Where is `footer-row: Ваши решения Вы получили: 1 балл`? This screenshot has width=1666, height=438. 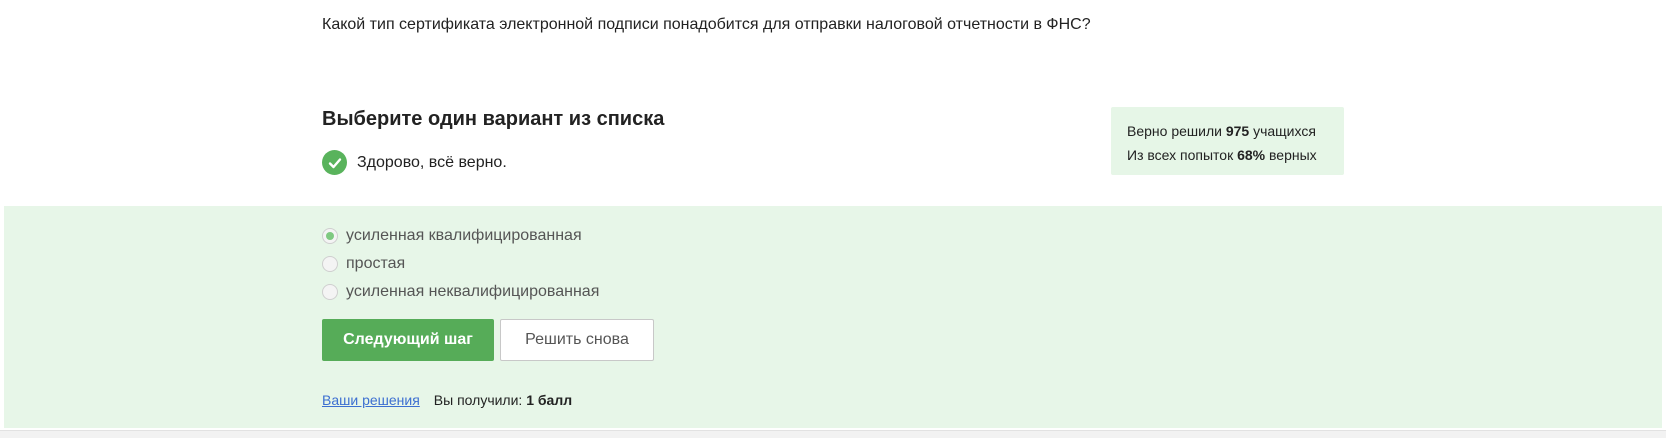 footer-row: Ваши решения Вы получили: 1 балл is located at coordinates (447, 400).